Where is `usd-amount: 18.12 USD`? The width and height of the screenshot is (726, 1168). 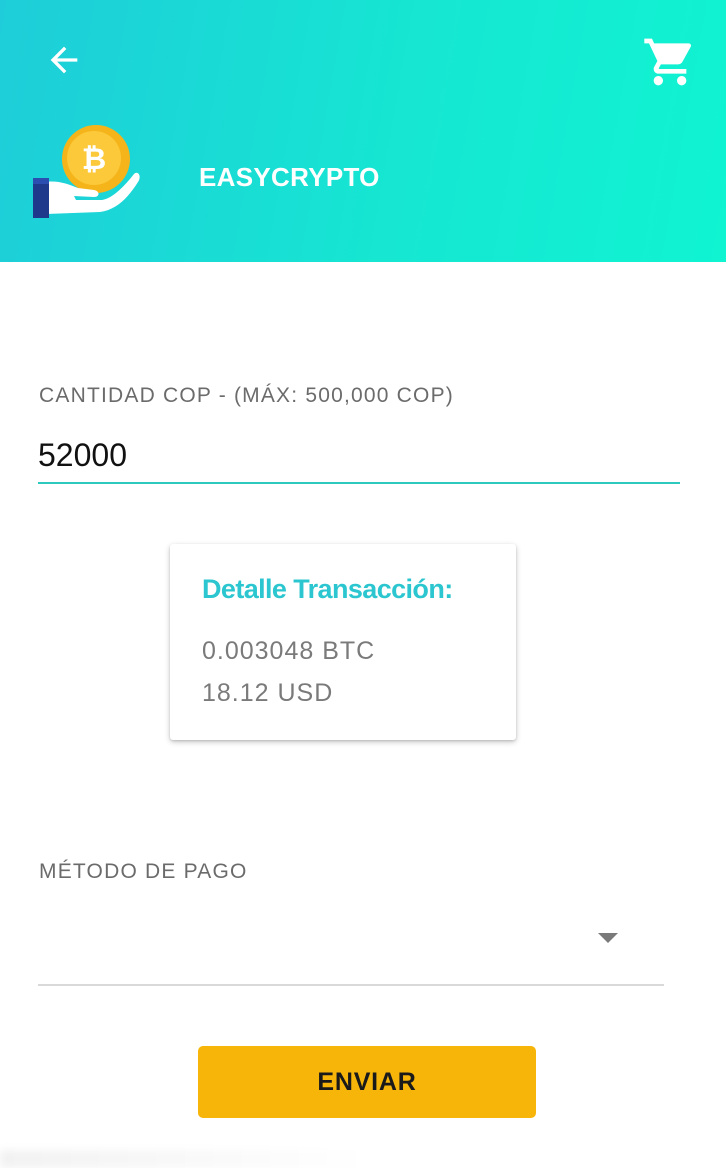 usd-amount: 18.12 USD is located at coordinates (268, 693).